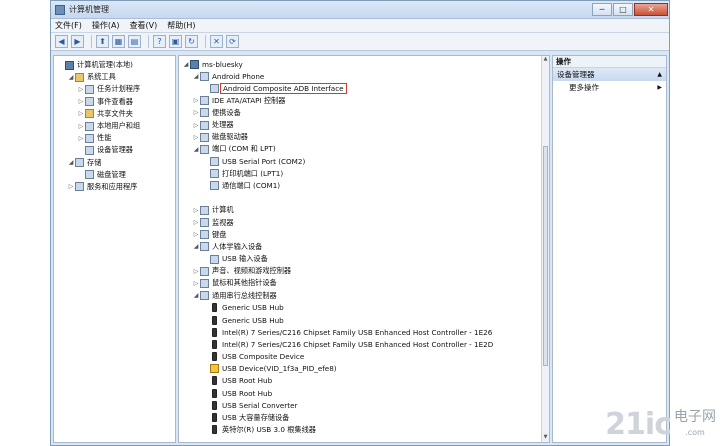 The height and width of the screenshot is (446, 720). Describe the element at coordinates (114, 65) in the screenshot. I see `nav-tree-item: 计算机管理(本地)` at that location.